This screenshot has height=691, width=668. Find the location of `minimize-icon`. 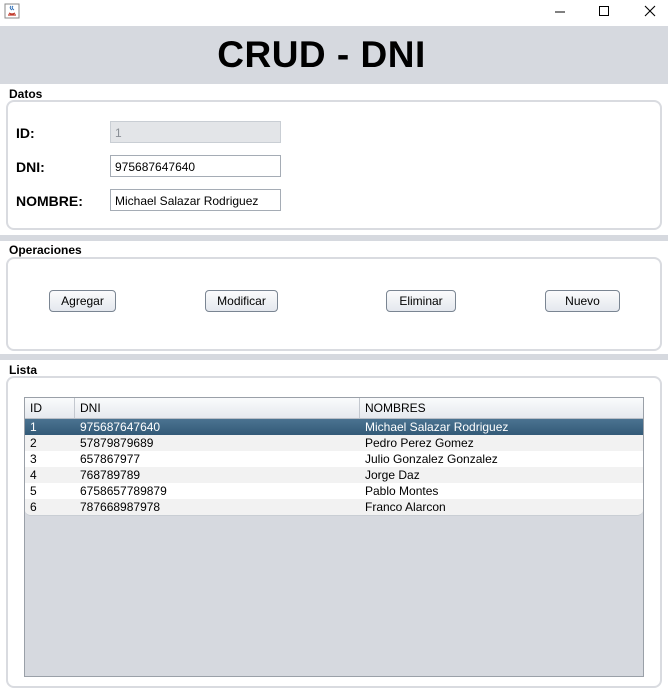

minimize-icon is located at coordinates (560, 12).